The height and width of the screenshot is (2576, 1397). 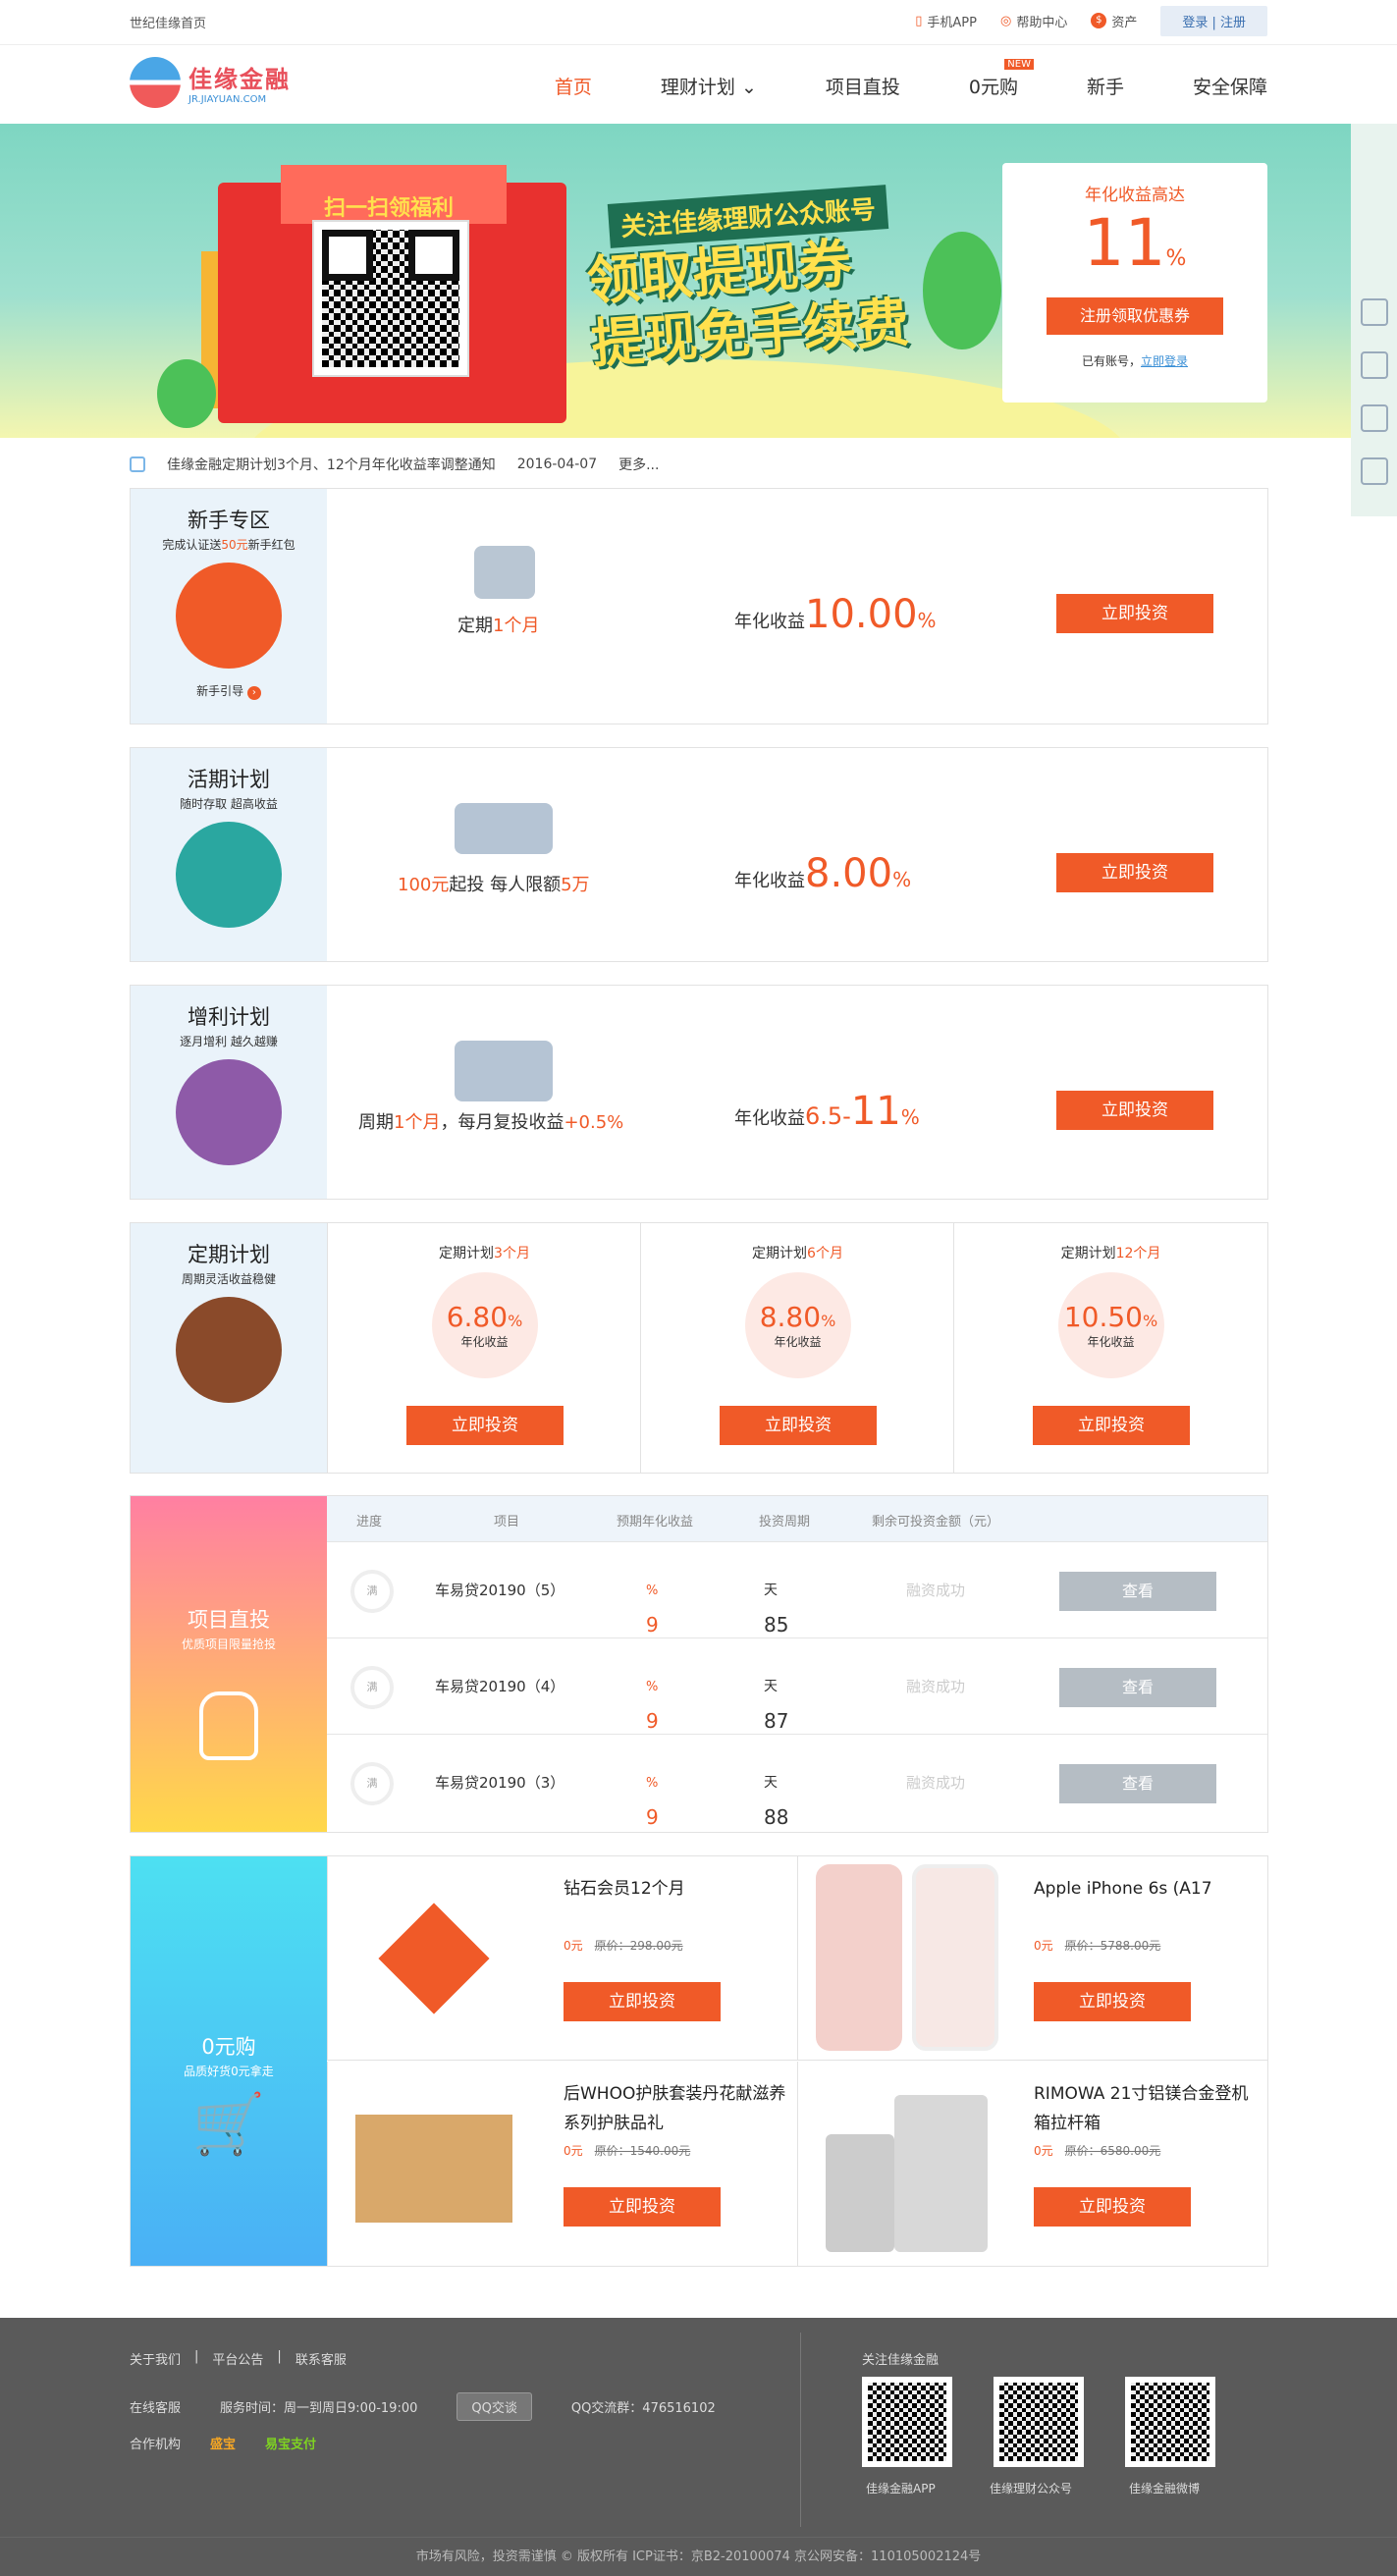 What do you see at coordinates (1134, 872) in the screenshot?
I see `current-invest-button: 立即投资` at bounding box center [1134, 872].